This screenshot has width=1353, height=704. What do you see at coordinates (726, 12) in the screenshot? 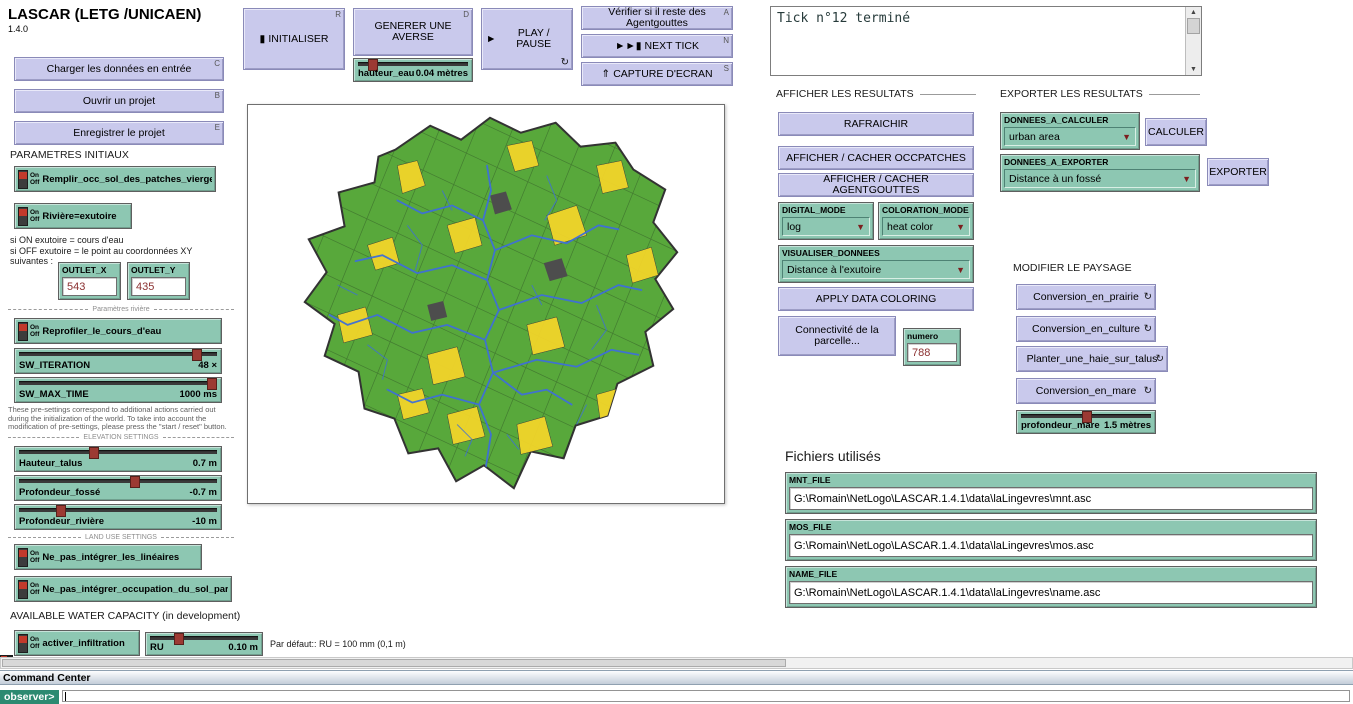
I see `shortcut-key: A` at bounding box center [726, 12].